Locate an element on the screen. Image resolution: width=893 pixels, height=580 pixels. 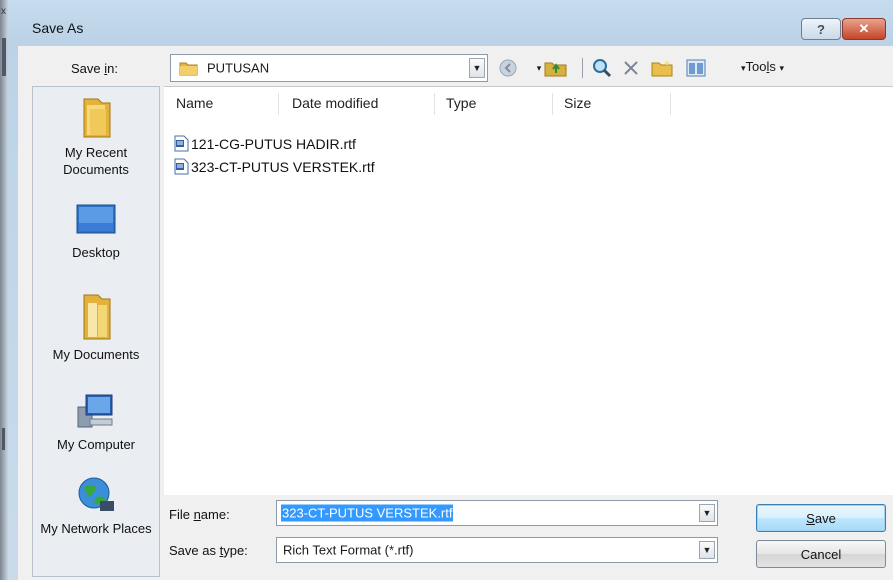
search-web-button is located at coordinates (602, 68).